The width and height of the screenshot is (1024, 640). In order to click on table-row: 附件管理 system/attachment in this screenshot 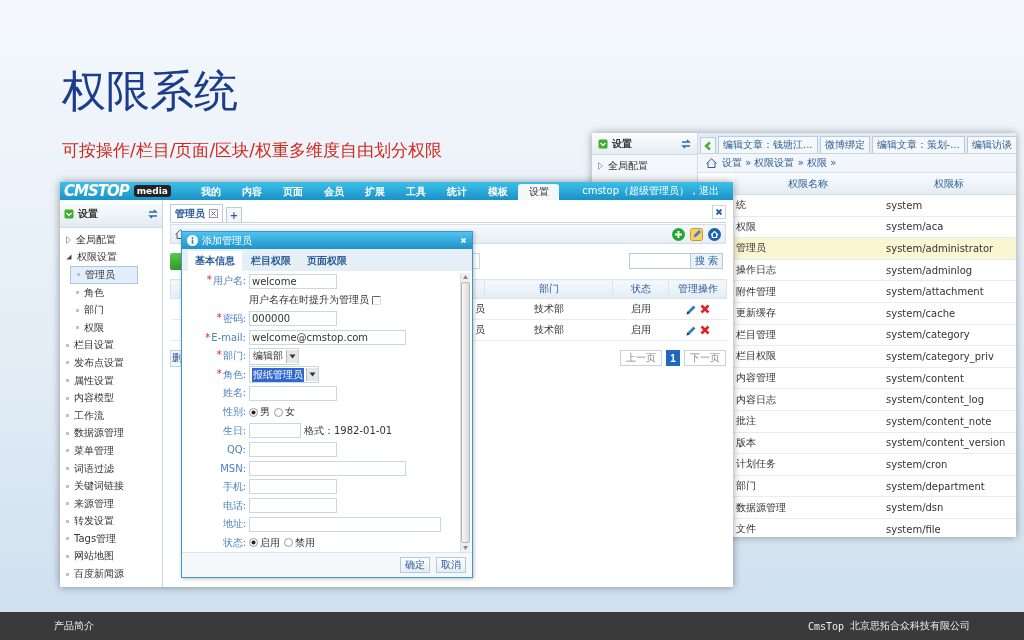, I will do `click(875, 292)`.